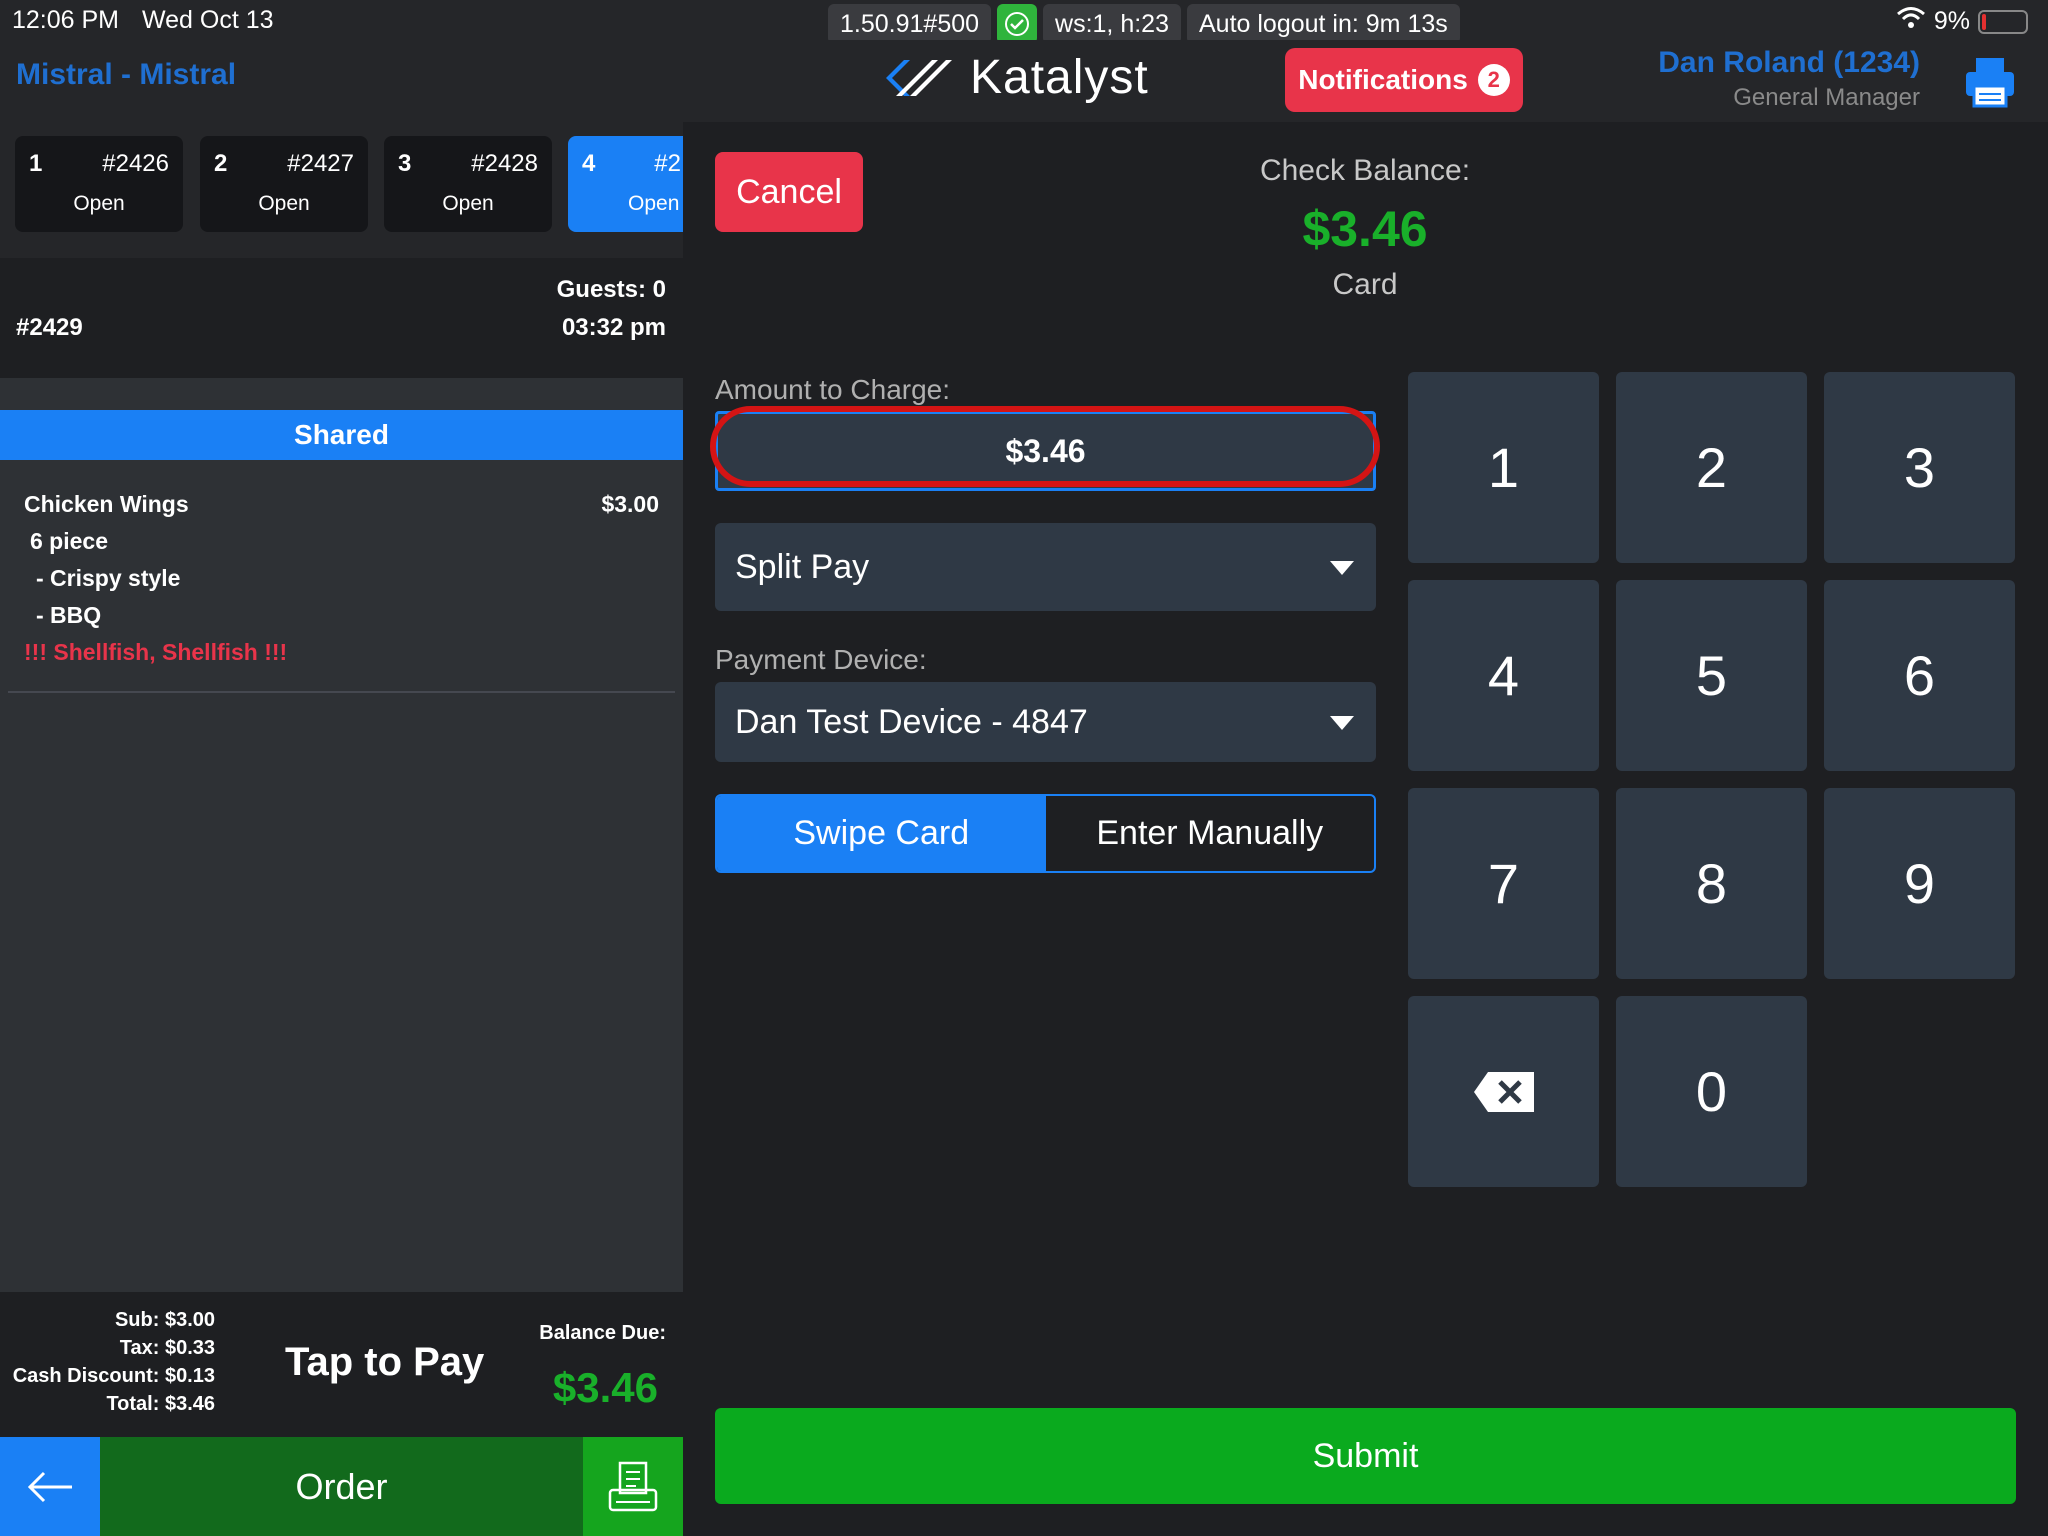 The height and width of the screenshot is (1536, 2048). What do you see at coordinates (504, 163) in the screenshot?
I see `check-tab-id: #2428` at bounding box center [504, 163].